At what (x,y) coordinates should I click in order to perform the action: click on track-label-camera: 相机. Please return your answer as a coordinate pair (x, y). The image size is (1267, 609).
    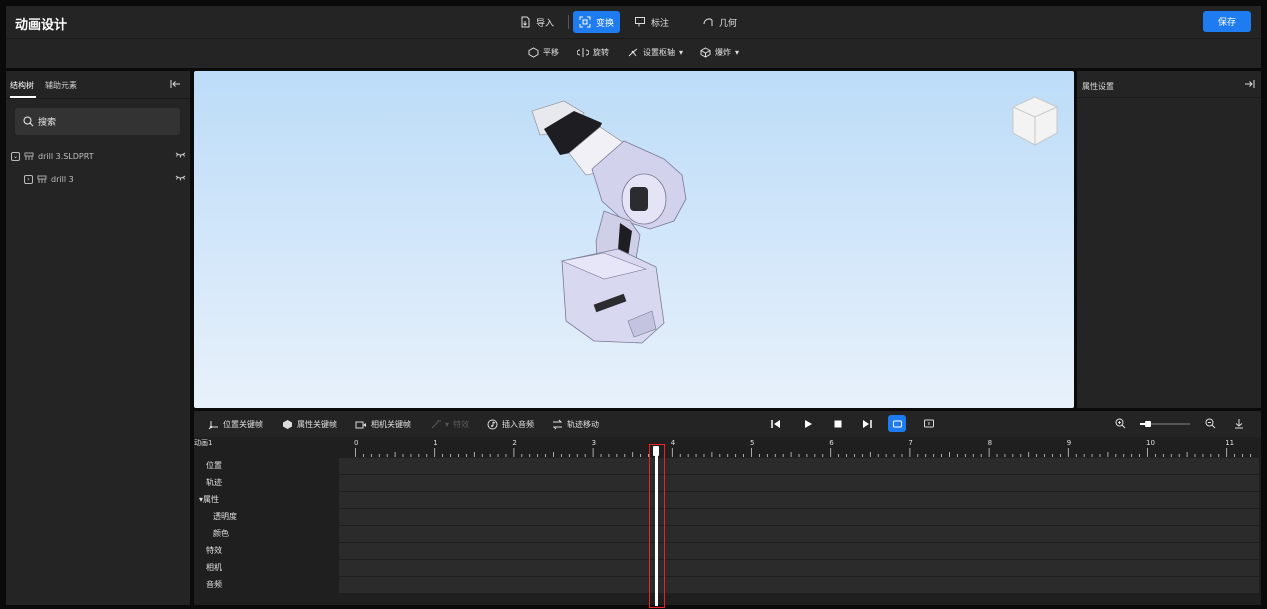
    Looking at the image, I should click on (214, 567).